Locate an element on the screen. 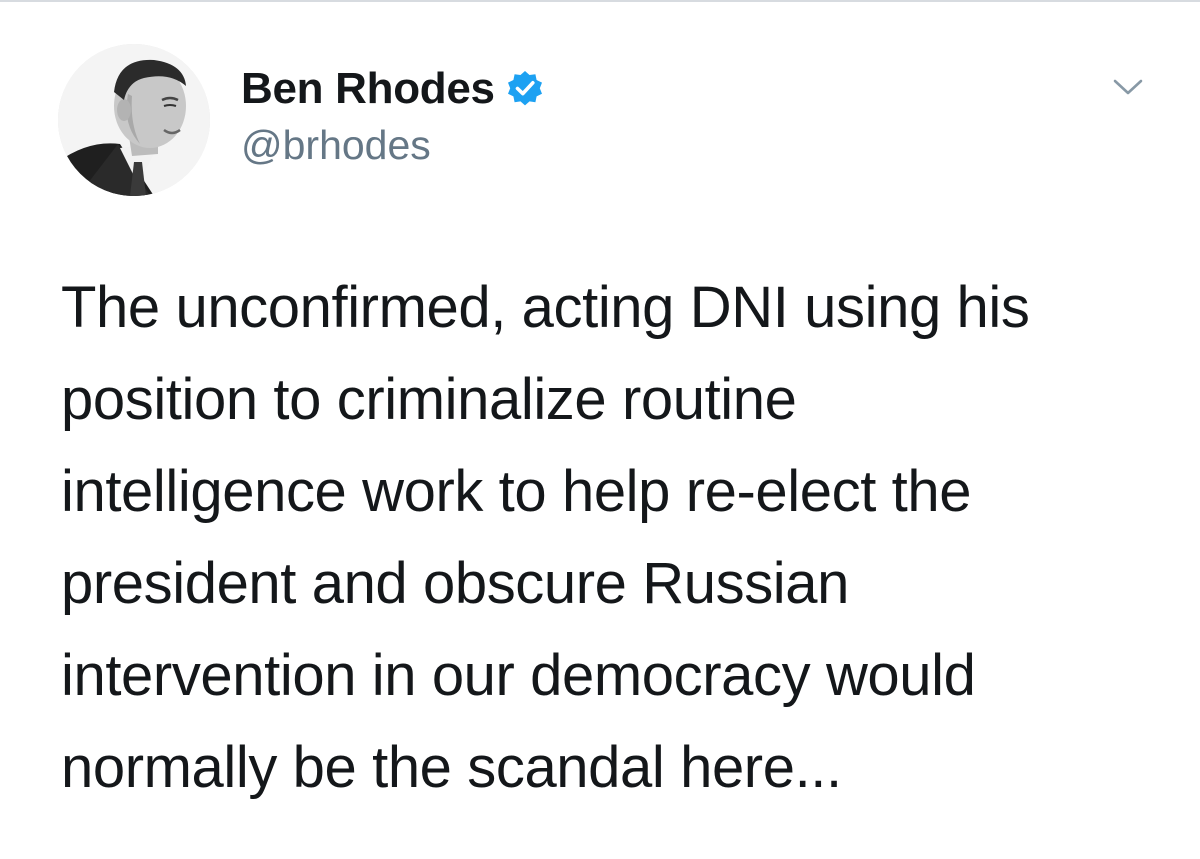 This screenshot has width=1200, height=859. avatar is located at coordinates (134, 120).